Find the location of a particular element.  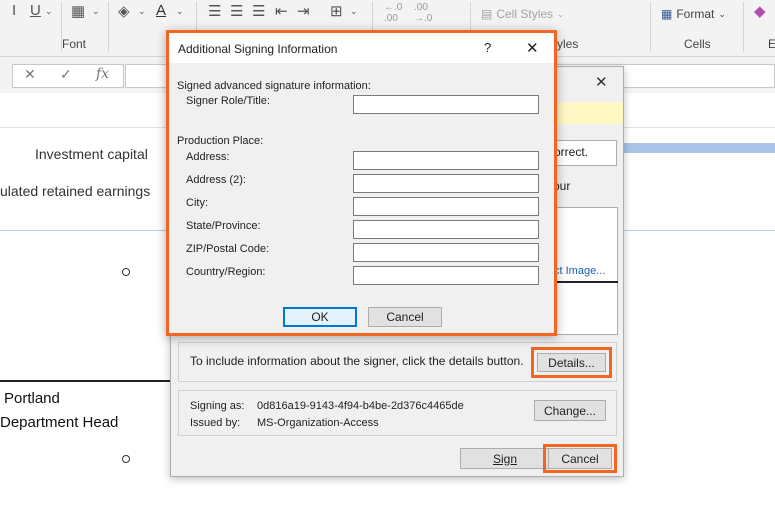

group-label-cells: Cells is located at coordinates (697, 44).